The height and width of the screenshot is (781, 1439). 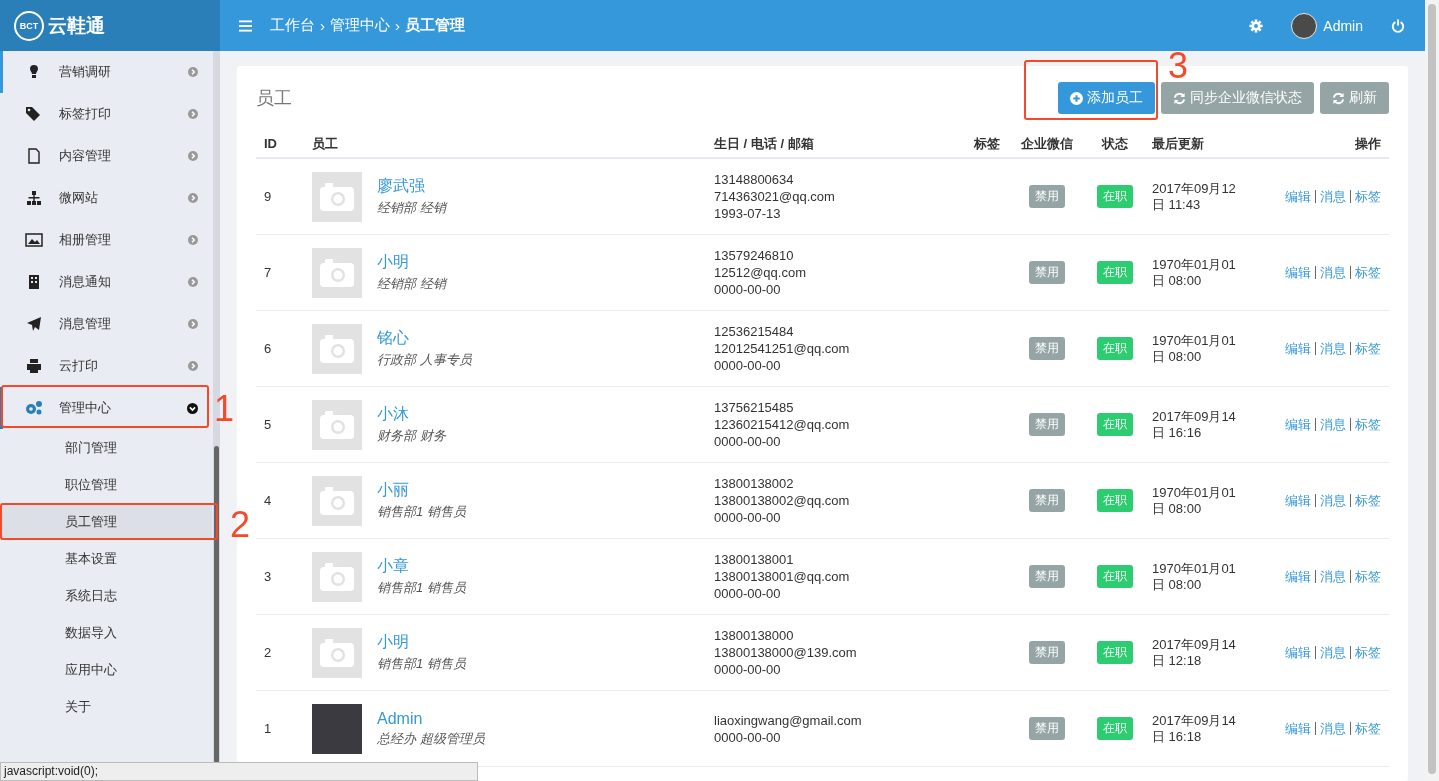 I want to click on status-url: javascript:void(0);, so click(x=239, y=771).